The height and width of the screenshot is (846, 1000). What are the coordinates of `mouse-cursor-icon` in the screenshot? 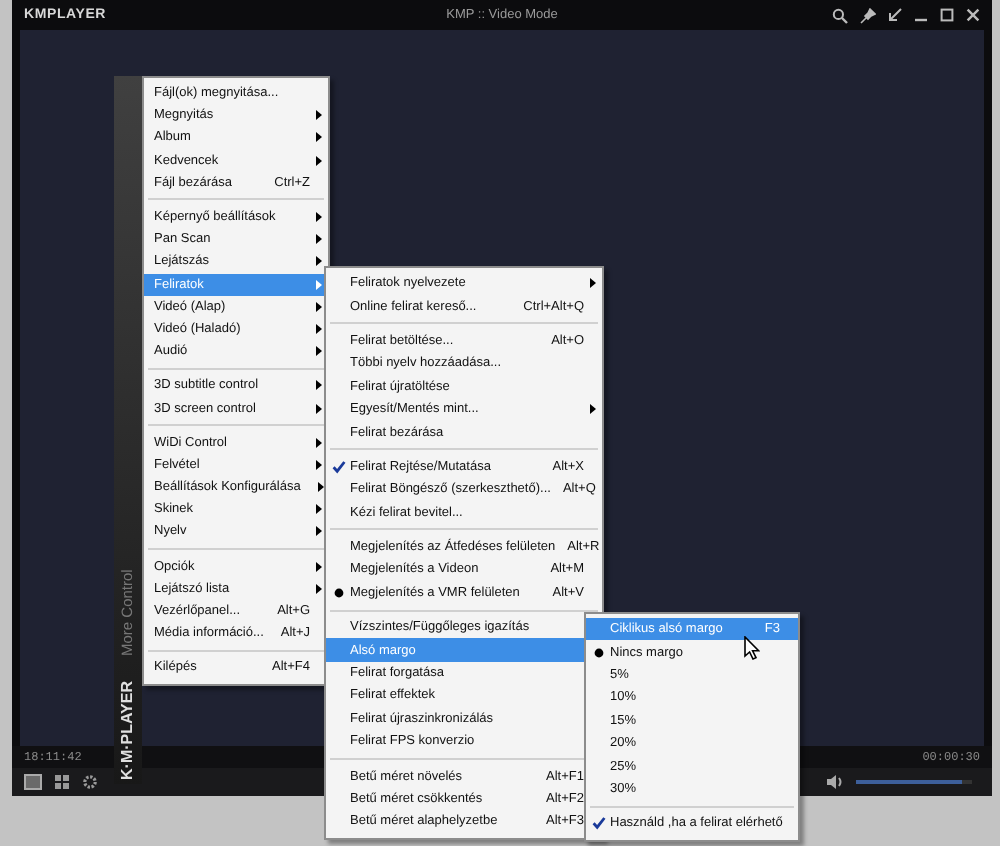 It's located at (752, 648).